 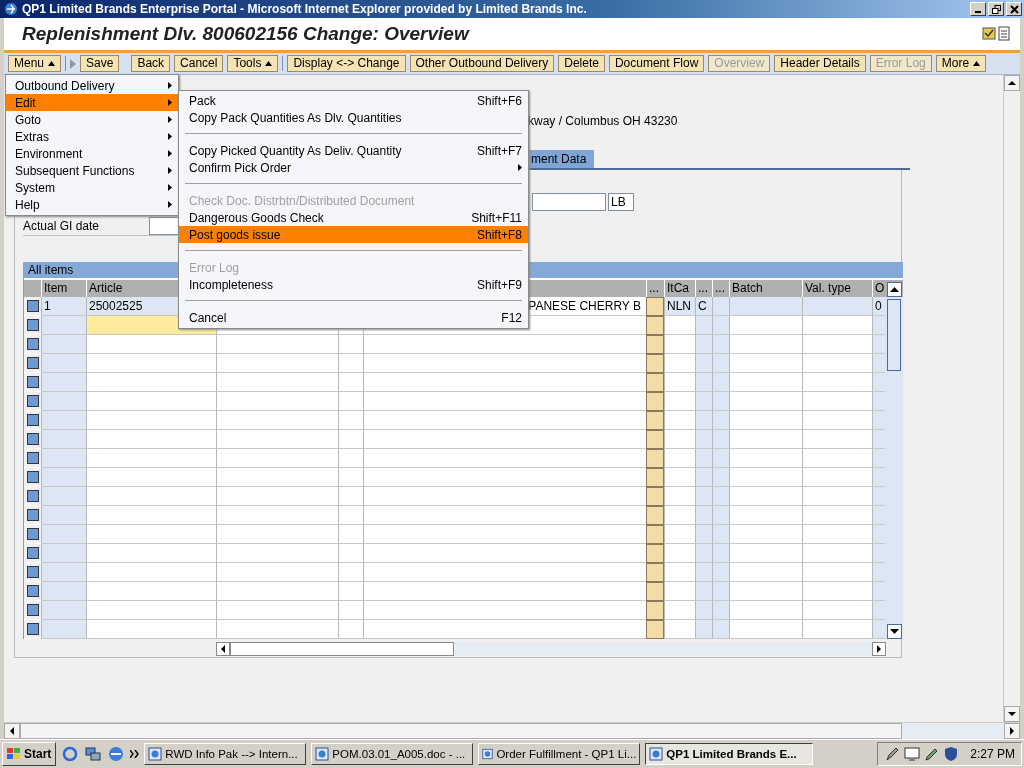 What do you see at coordinates (135, 754) in the screenshot?
I see `chevron-icon` at bounding box center [135, 754].